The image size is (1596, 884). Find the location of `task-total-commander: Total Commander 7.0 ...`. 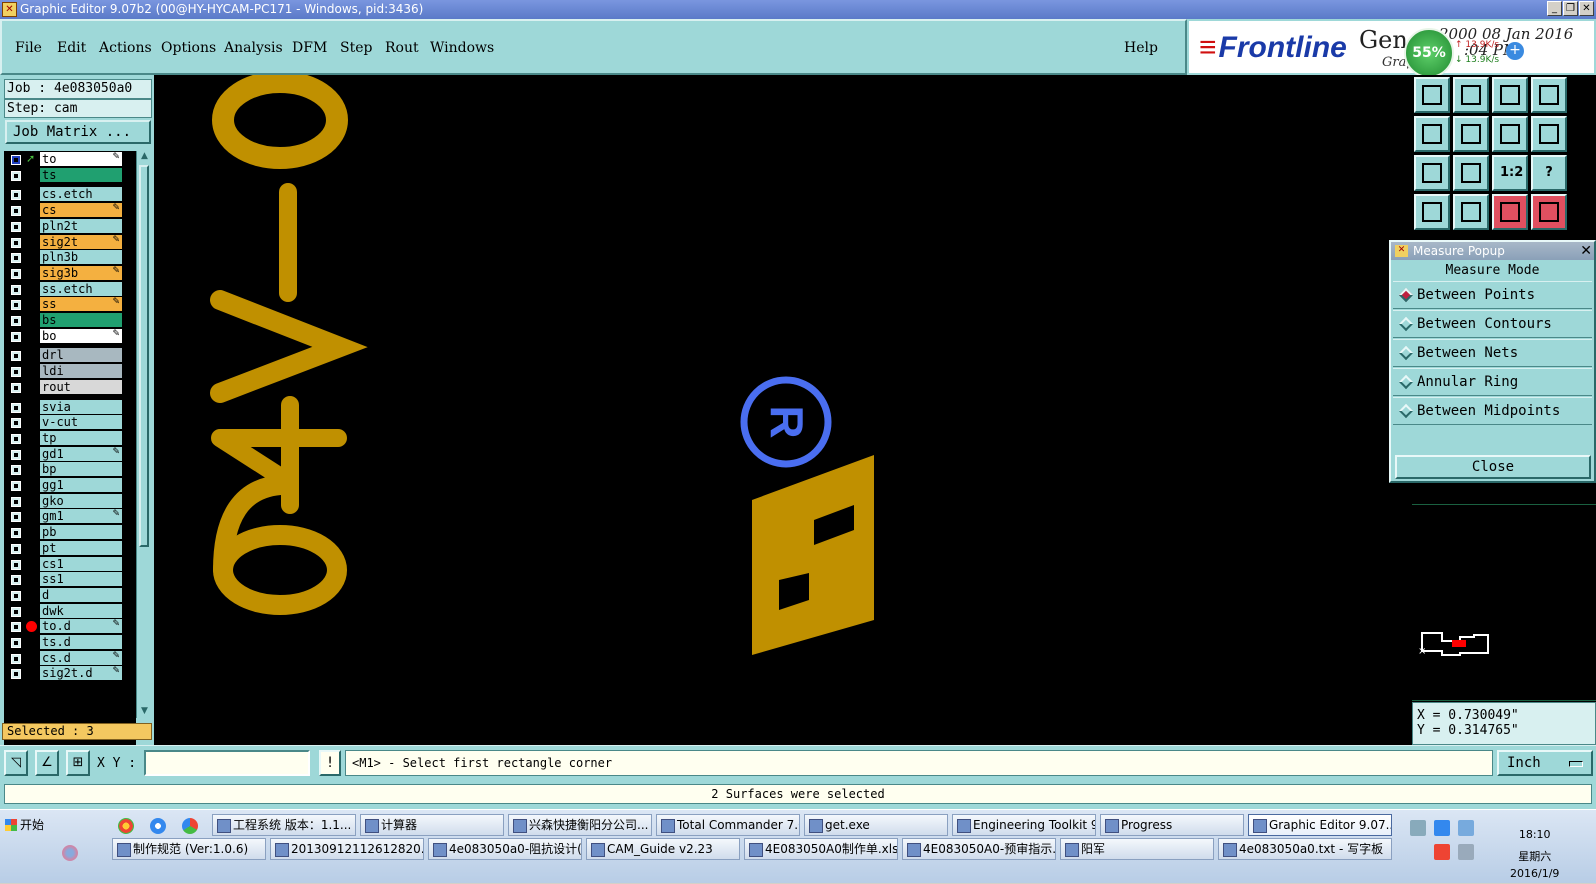

task-total-commander: Total Commander 7.0 ... is located at coordinates (728, 825).